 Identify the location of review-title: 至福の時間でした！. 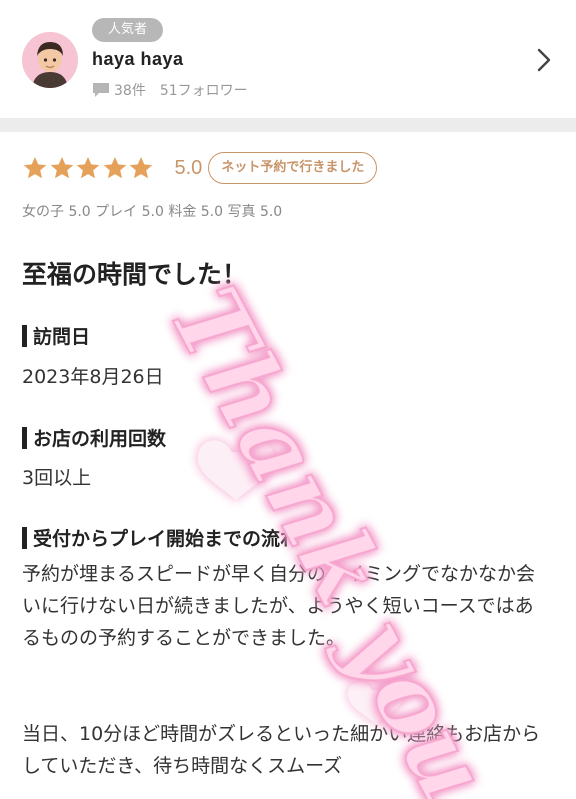
(135, 274).